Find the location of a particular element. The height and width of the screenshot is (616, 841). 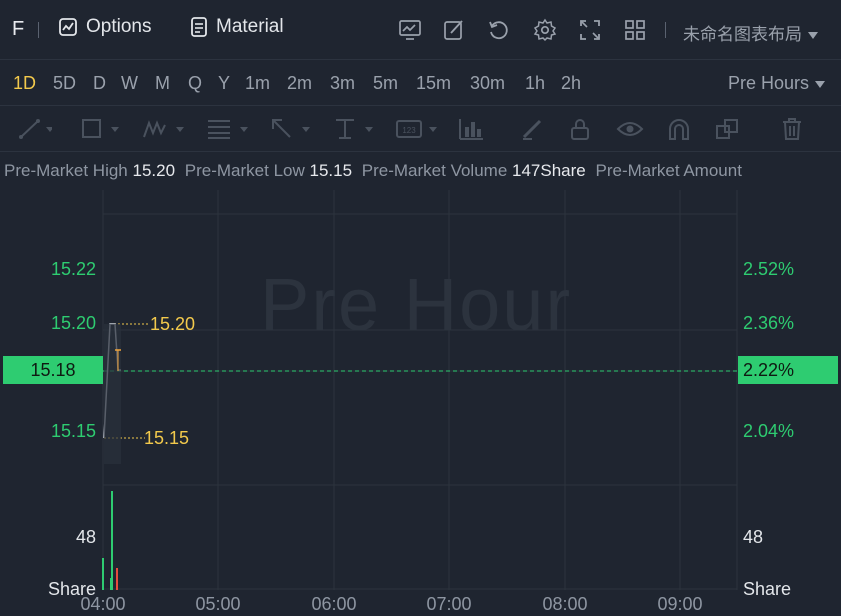

period-1h: 1h is located at coordinates (535, 83).